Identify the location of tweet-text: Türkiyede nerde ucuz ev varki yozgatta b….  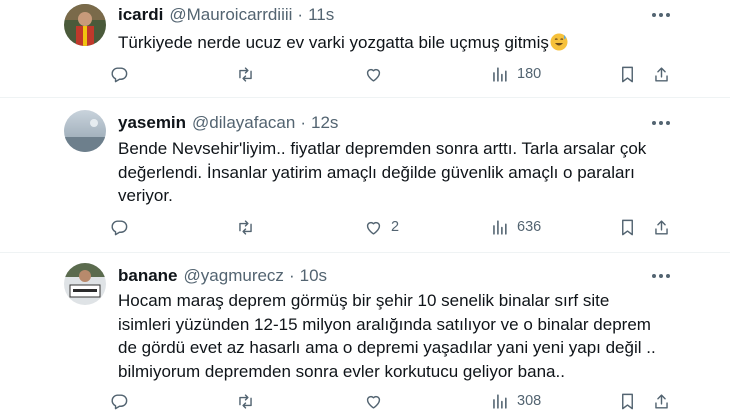
(333, 42).